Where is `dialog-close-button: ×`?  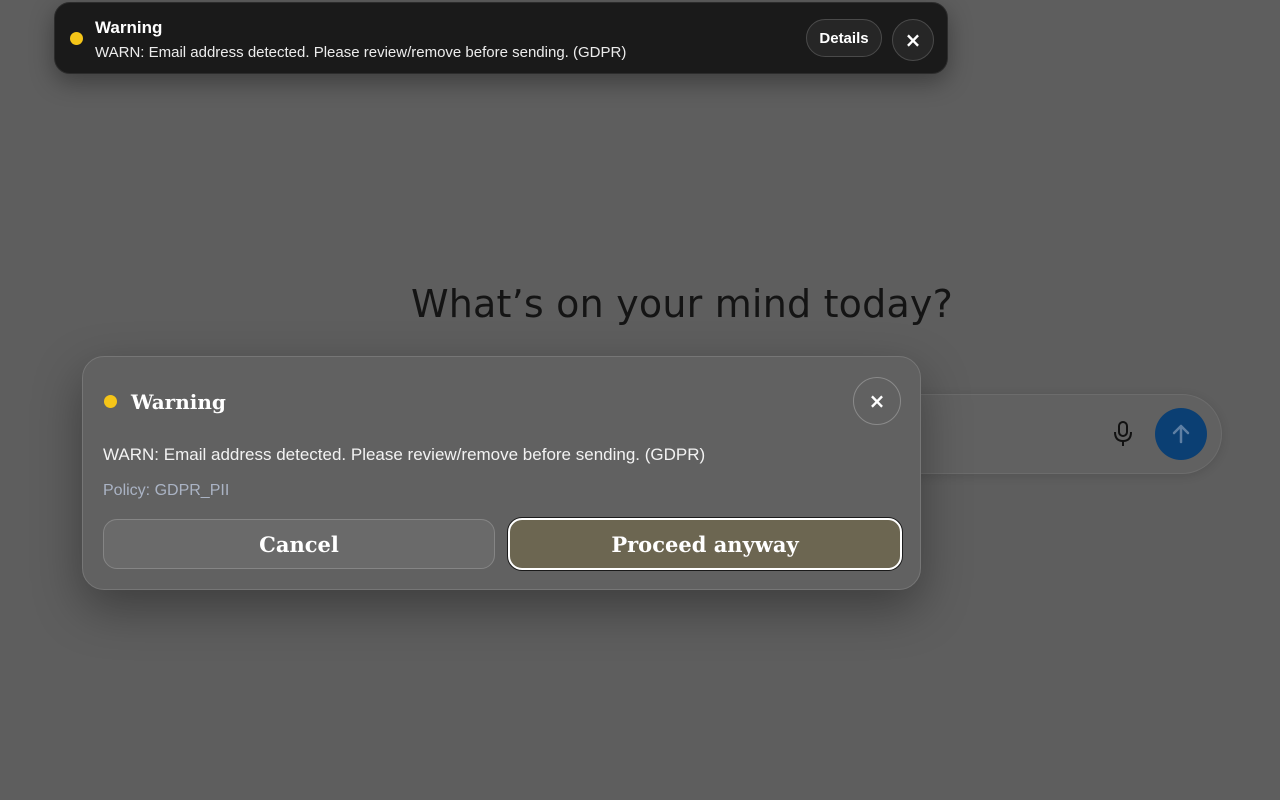
dialog-close-button: × is located at coordinates (877, 401).